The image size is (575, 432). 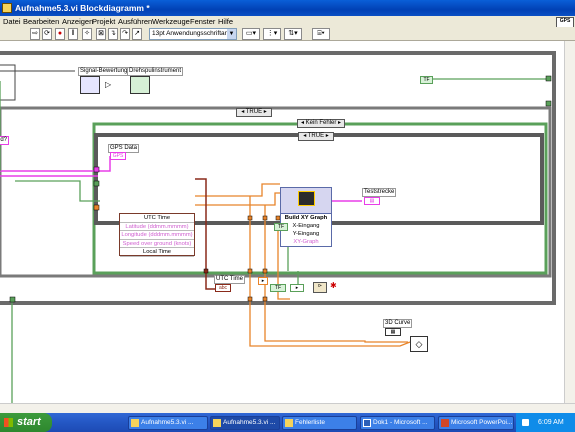 What do you see at coordinates (287, 8) in the screenshot?
I see `title-bar: Aufnahme5.3.vi Blockdiagramm *` at bounding box center [287, 8].